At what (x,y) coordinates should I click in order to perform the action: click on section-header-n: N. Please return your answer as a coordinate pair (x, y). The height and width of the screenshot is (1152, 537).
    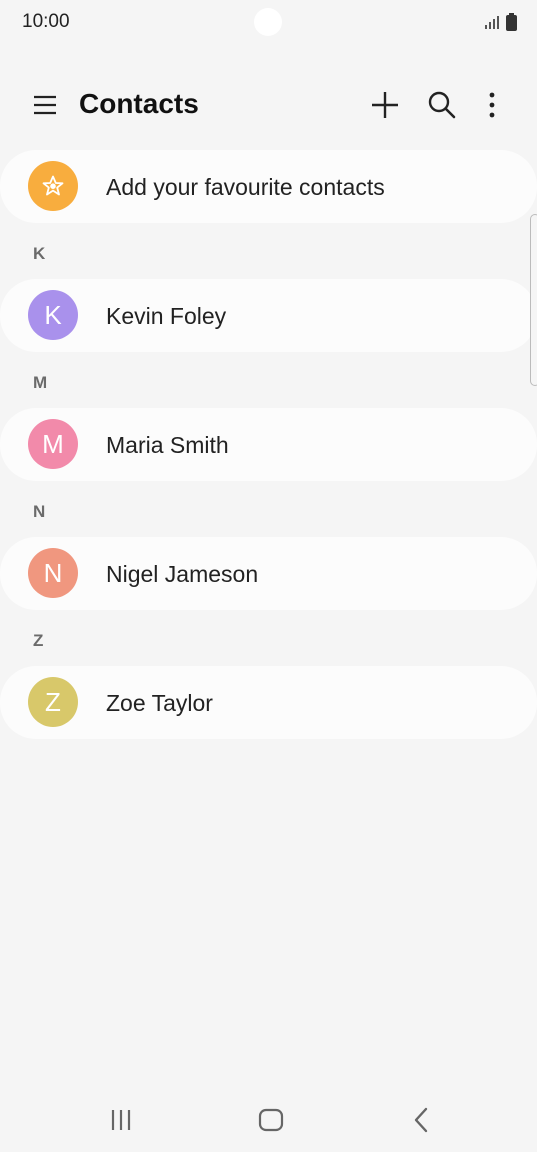
    Looking at the image, I should click on (39, 511).